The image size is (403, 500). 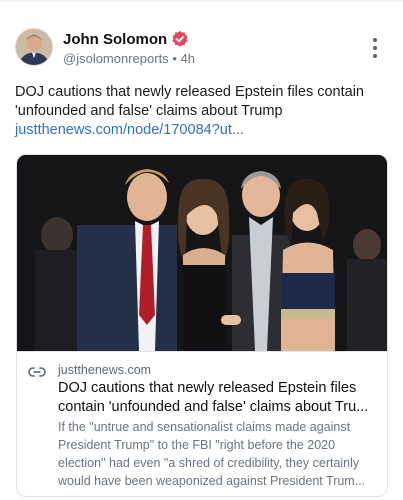 What do you see at coordinates (375, 48) in the screenshot?
I see `more-vertical-icon` at bounding box center [375, 48].